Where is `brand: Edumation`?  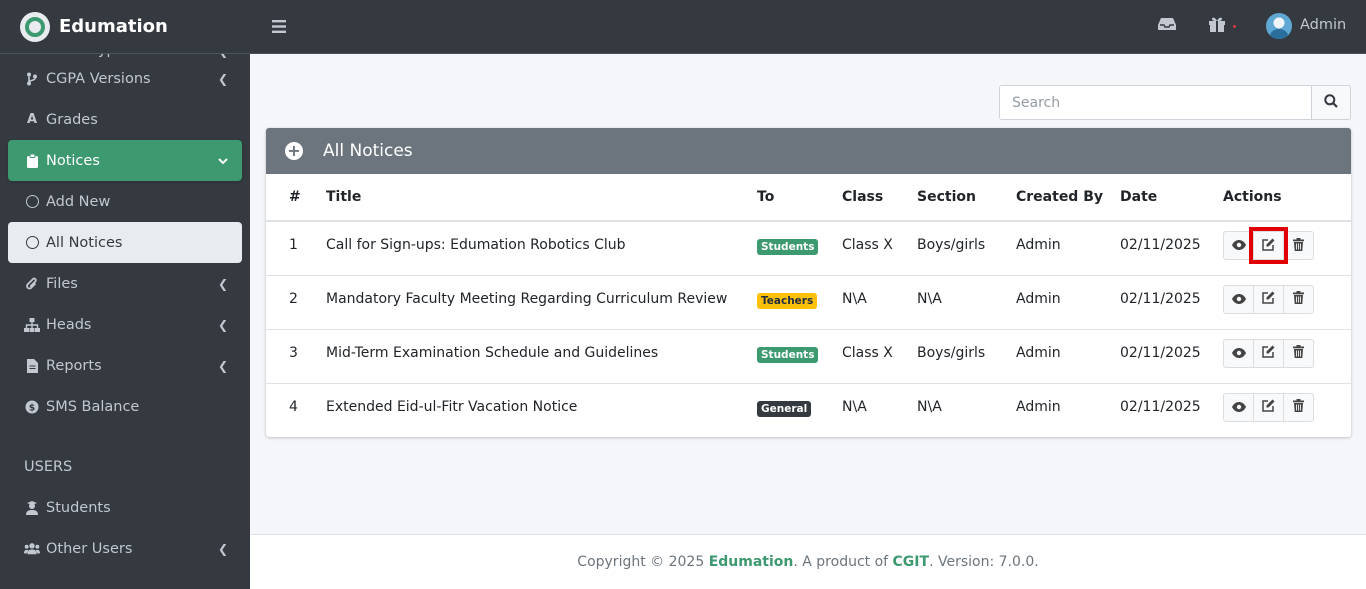 brand: Edumation is located at coordinates (125, 27).